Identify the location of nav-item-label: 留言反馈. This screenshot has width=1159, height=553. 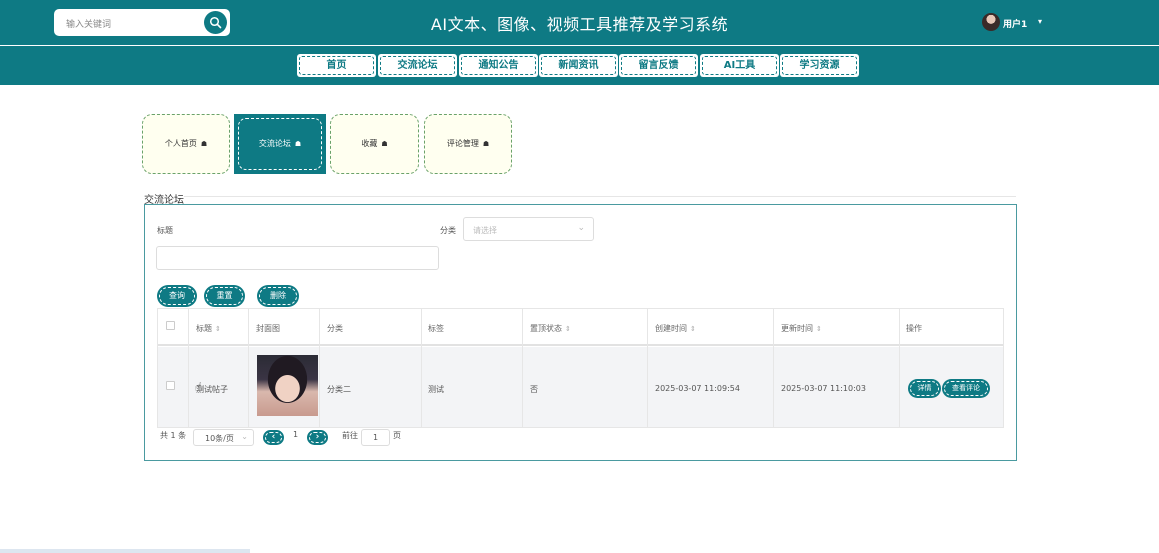
(658, 65).